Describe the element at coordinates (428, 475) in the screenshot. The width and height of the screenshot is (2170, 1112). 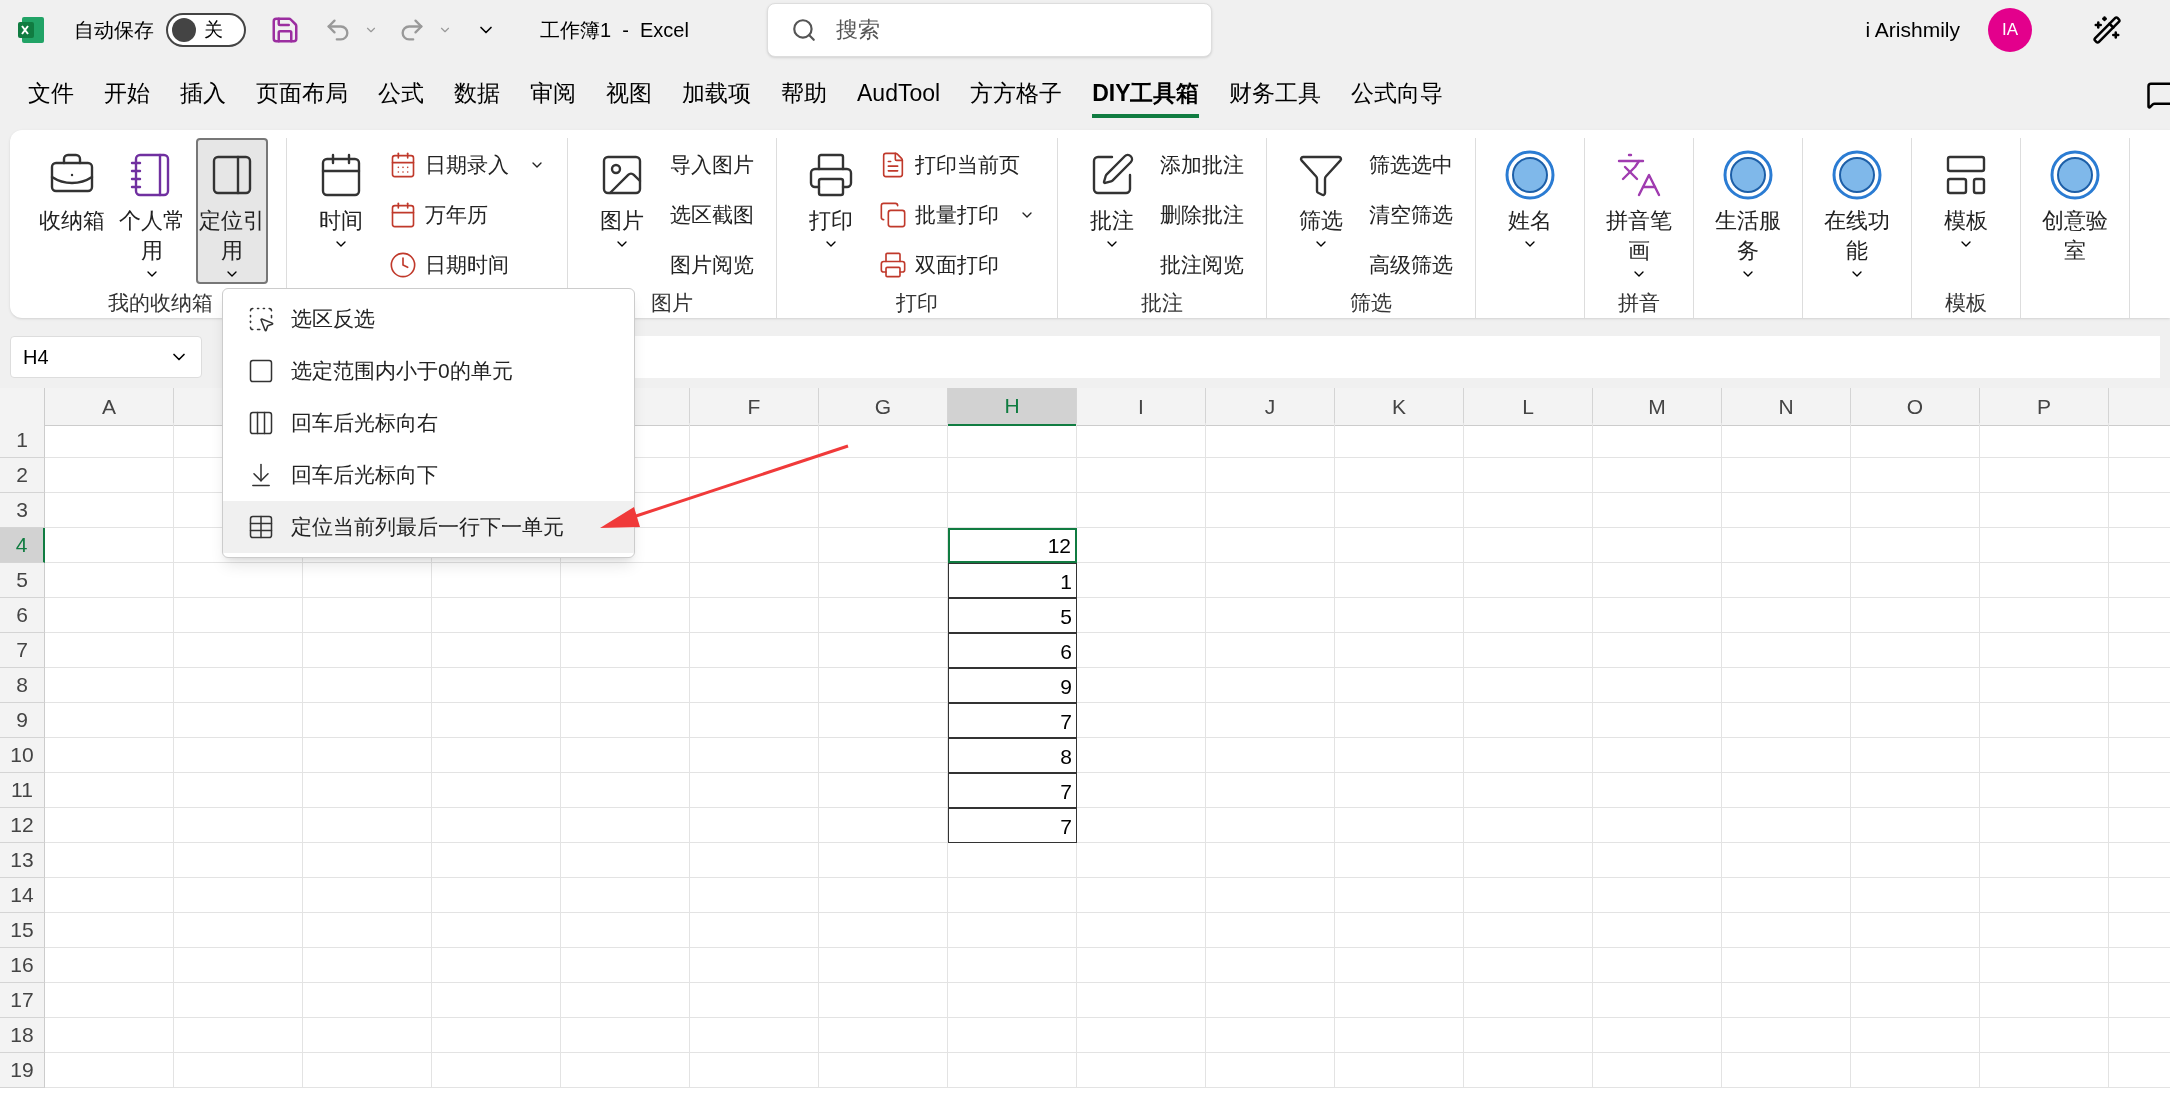
I see `menu-item: 回车后光标向下` at that location.